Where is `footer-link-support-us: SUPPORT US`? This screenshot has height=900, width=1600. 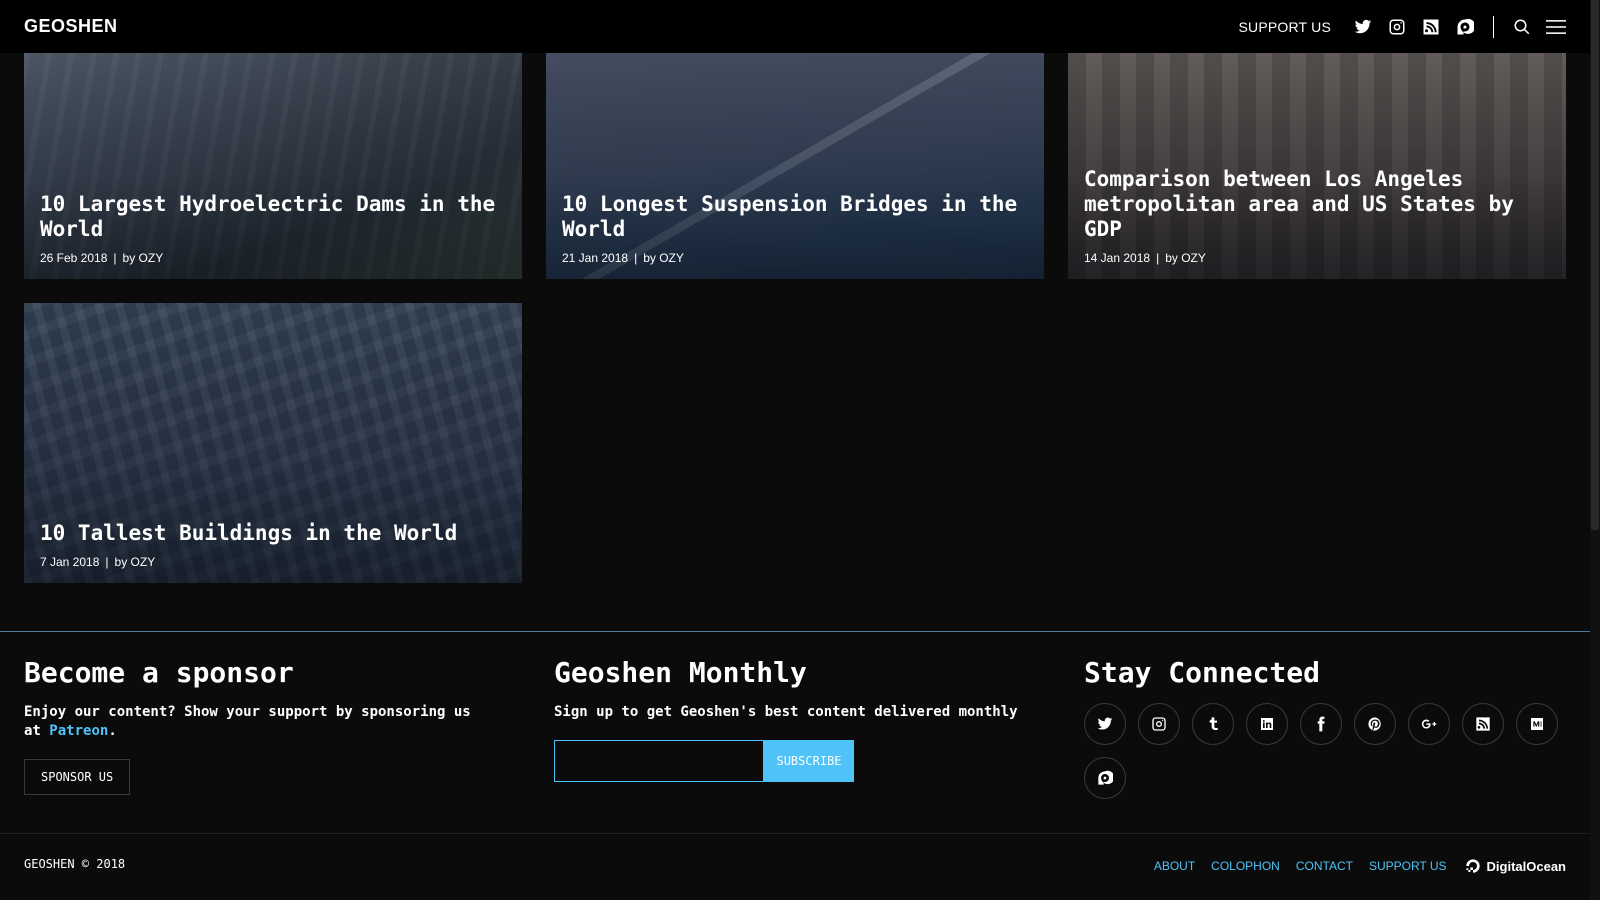
footer-link-support-us: SUPPORT US is located at coordinates (1408, 866).